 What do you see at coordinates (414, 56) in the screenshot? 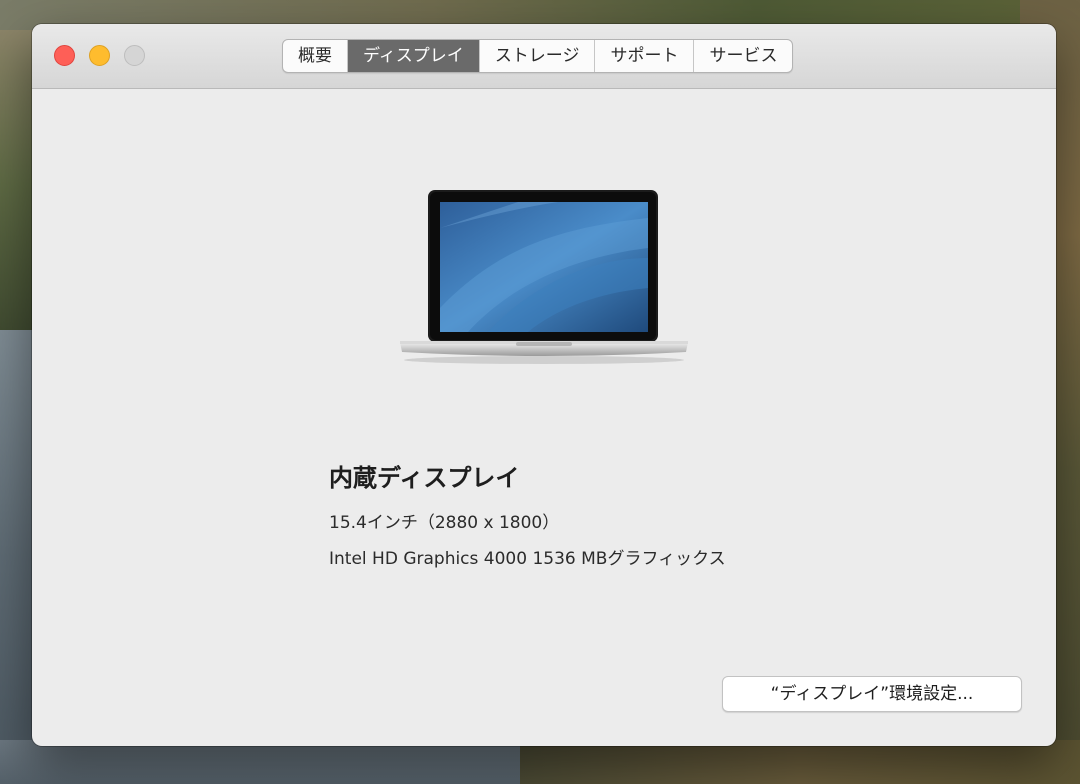
I see `tab-display: ディスプレイ` at bounding box center [414, 56].